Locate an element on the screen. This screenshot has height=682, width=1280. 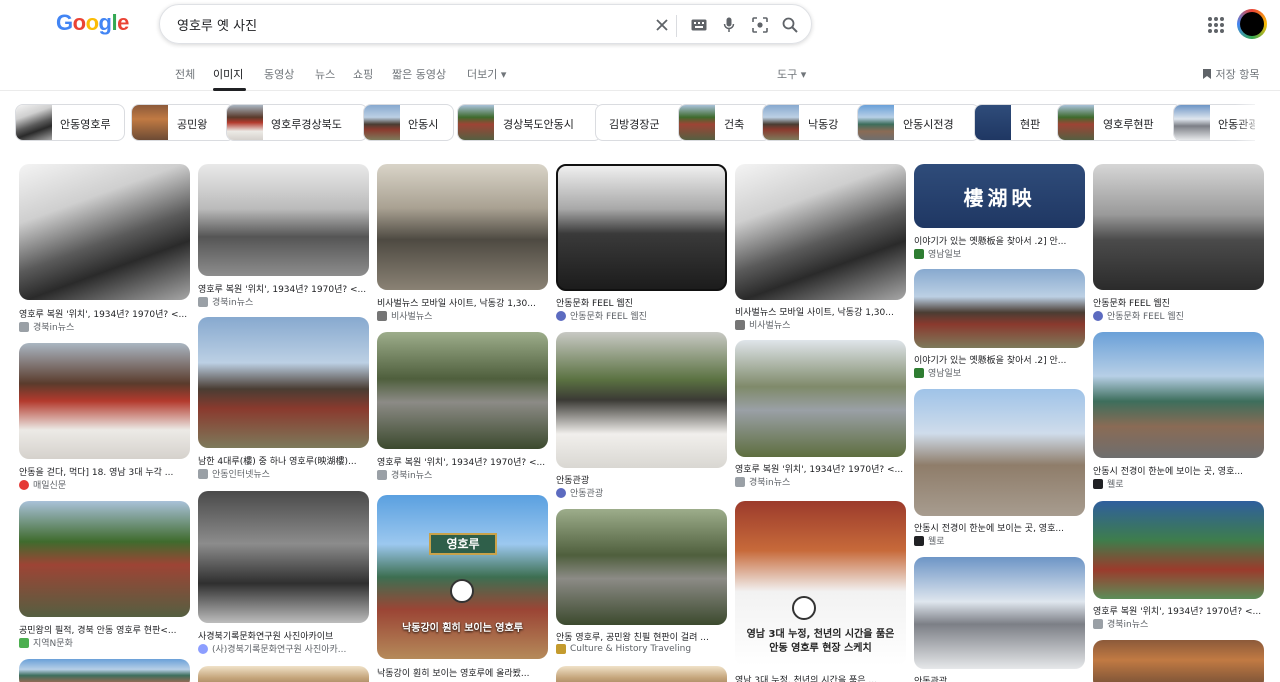
result-image: 영호루 낙동강이 훤히 보이는 영호루 is located at coordinates (462, 577).